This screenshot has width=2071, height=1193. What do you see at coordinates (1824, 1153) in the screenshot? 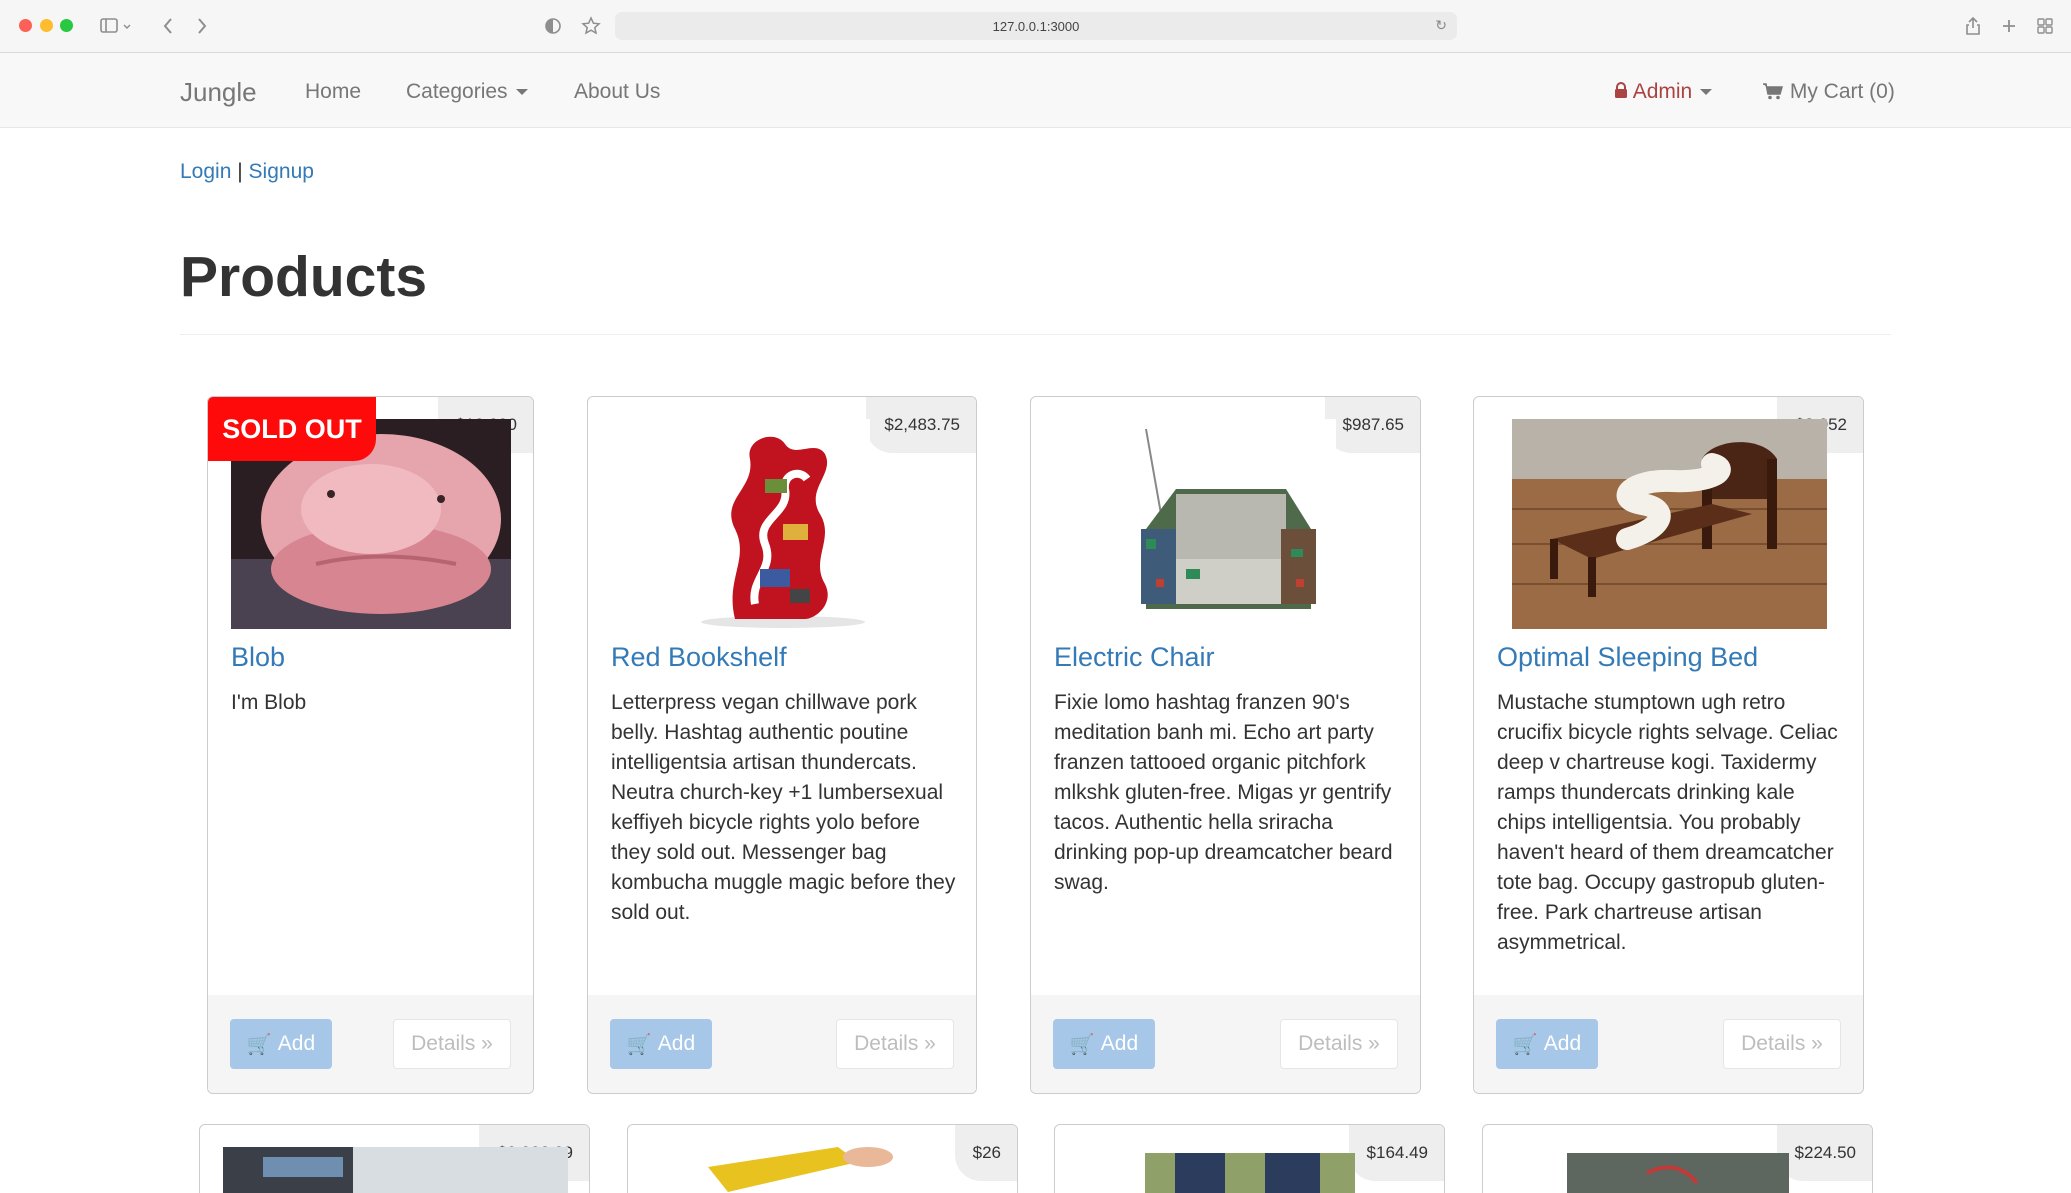
I see `price-tag: $224.50` at bounding box center [1824, 1153].